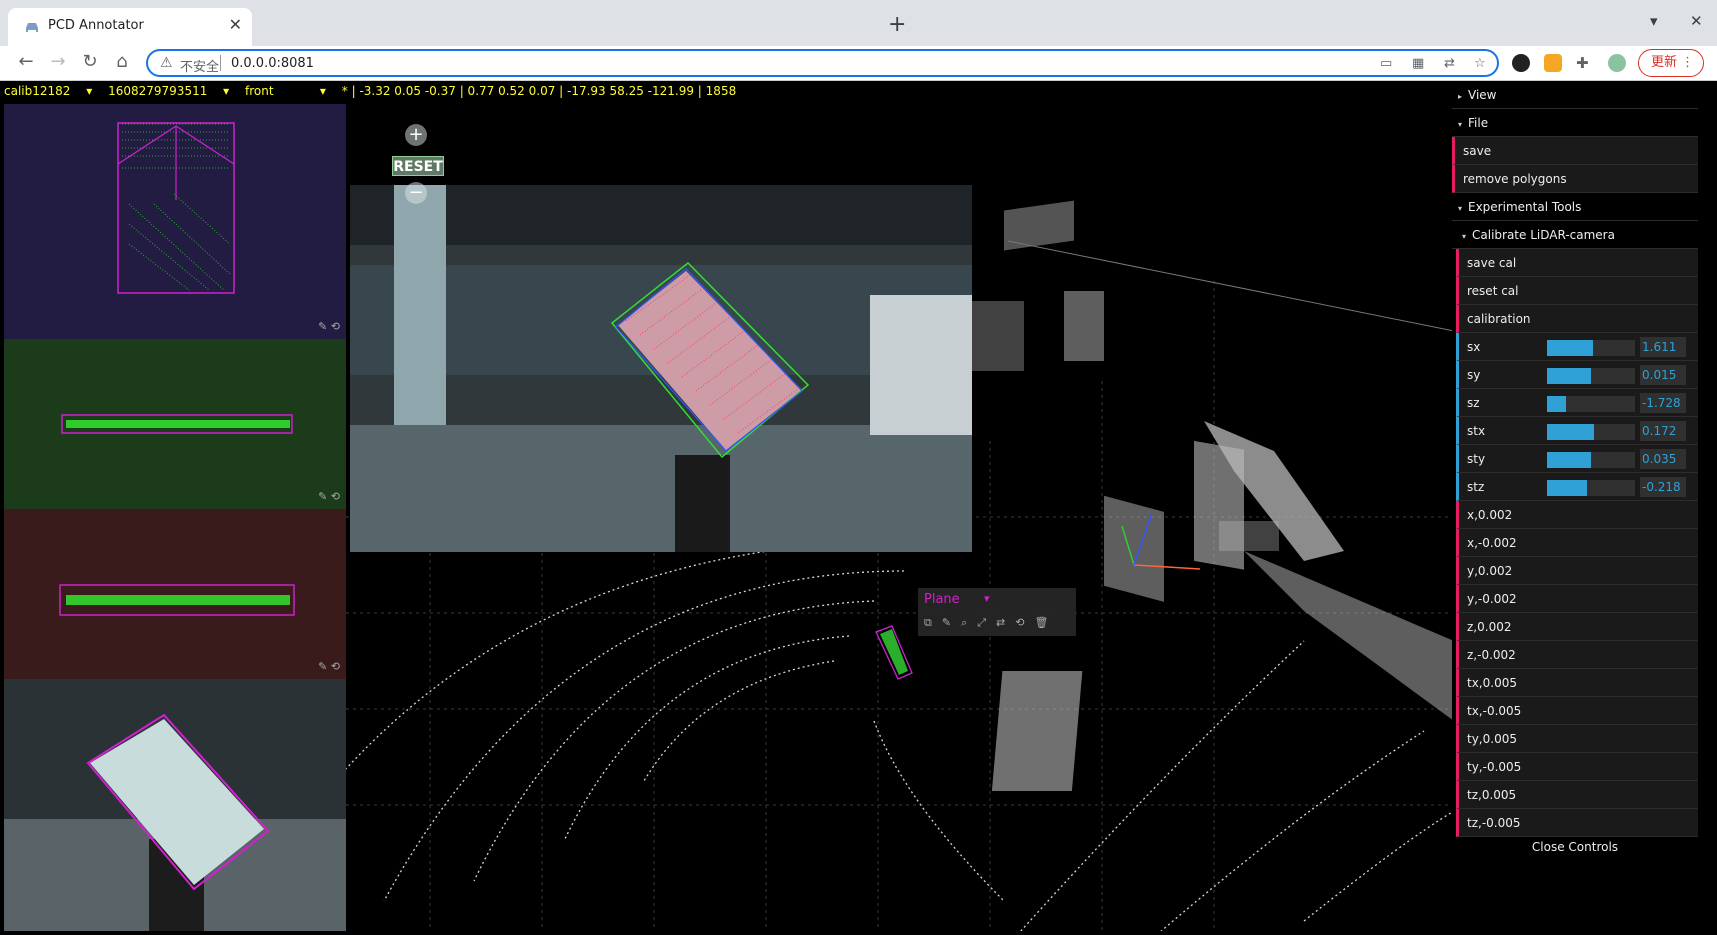 The height and width of the screenshot is (935, 1717). I want to click on window-close-icon: ✕, so click(1696, 21).